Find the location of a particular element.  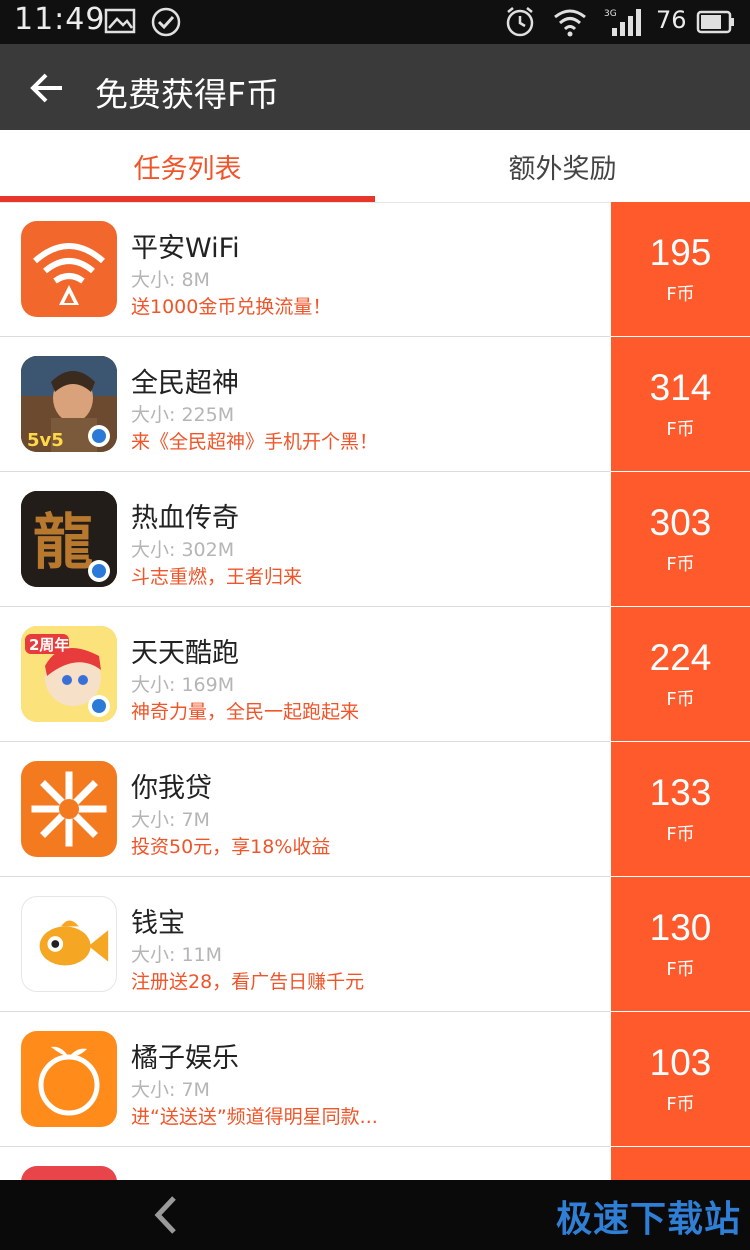

tab-bar: 任务列表 额外奖励 is located at coordinates (375, 166).